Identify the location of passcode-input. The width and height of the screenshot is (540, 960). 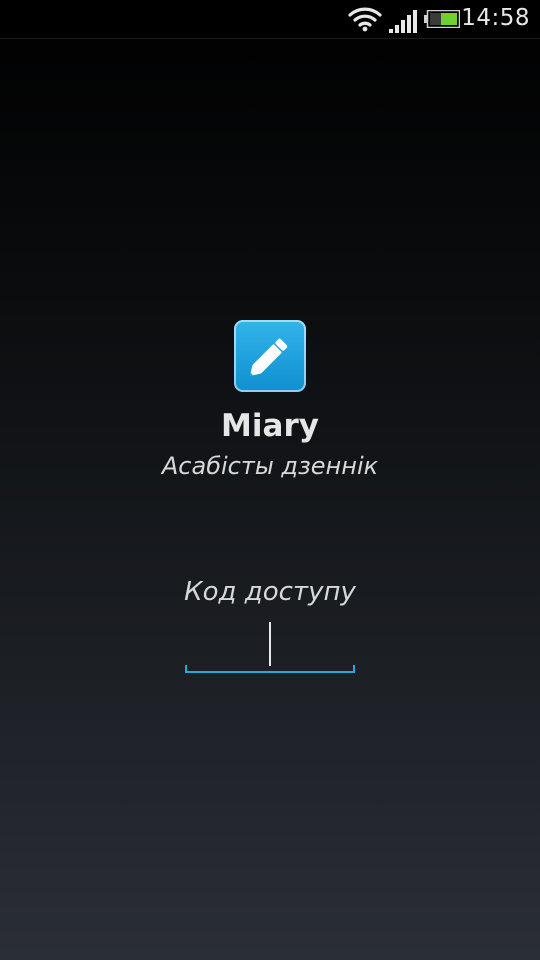
(270, 646).